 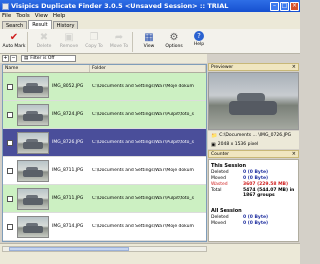 What do you see at coordinates (294, 6) in the screenshot?
I see `close-button: ×` at bounding box center [294, 6].